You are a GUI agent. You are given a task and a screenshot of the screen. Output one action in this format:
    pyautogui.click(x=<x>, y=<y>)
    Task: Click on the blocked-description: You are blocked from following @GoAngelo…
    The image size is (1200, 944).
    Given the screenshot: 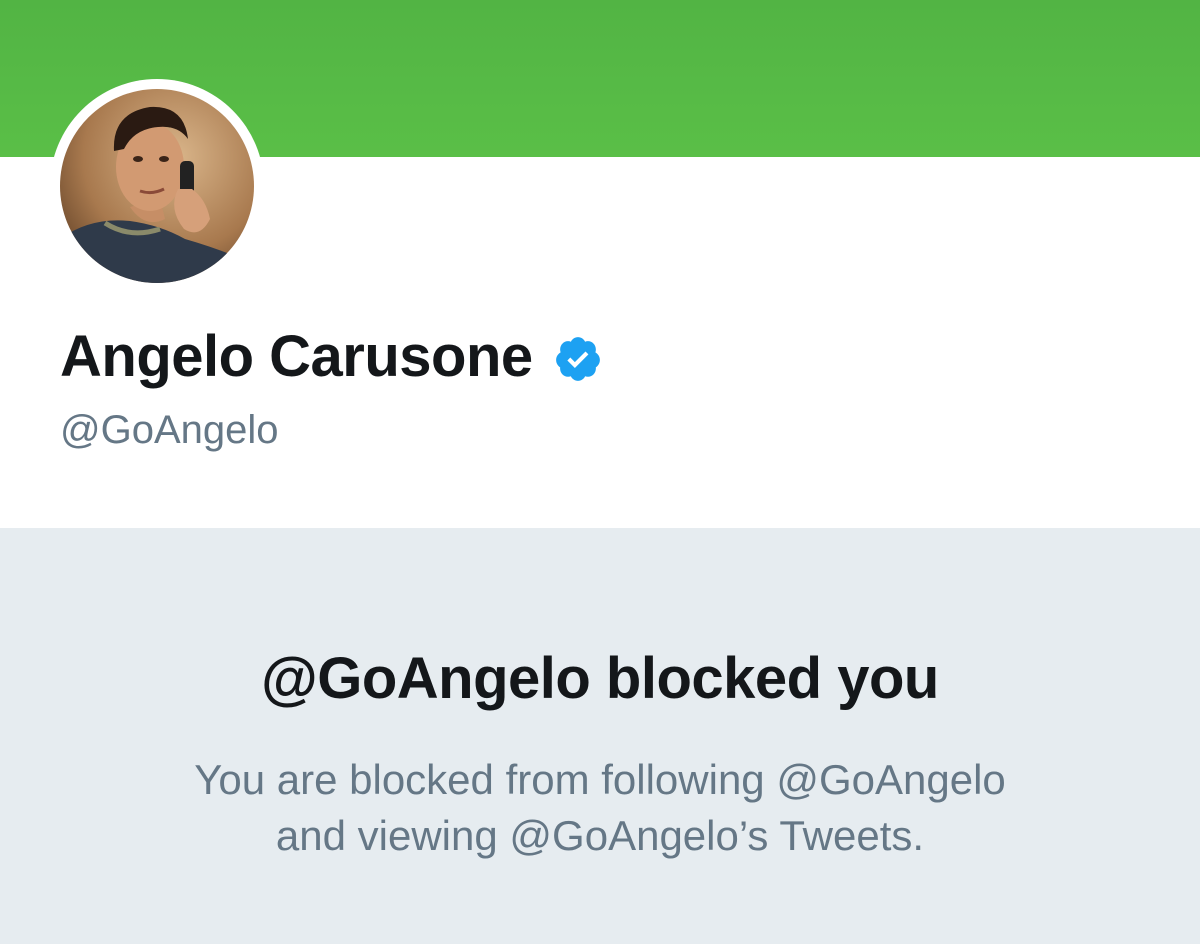 What is the action you would take?
    pyautogui.click(x=600, y=808)
    